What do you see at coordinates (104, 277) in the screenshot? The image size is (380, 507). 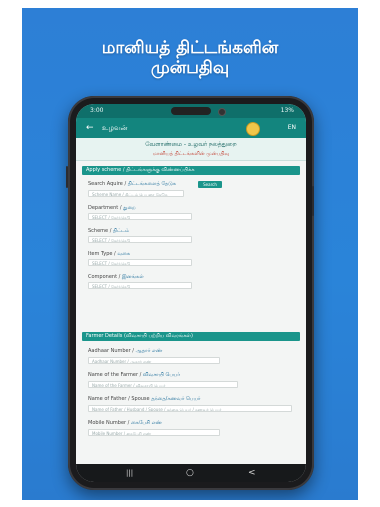 I see `component-label-en: Component /` at bounding box center [104, 277].